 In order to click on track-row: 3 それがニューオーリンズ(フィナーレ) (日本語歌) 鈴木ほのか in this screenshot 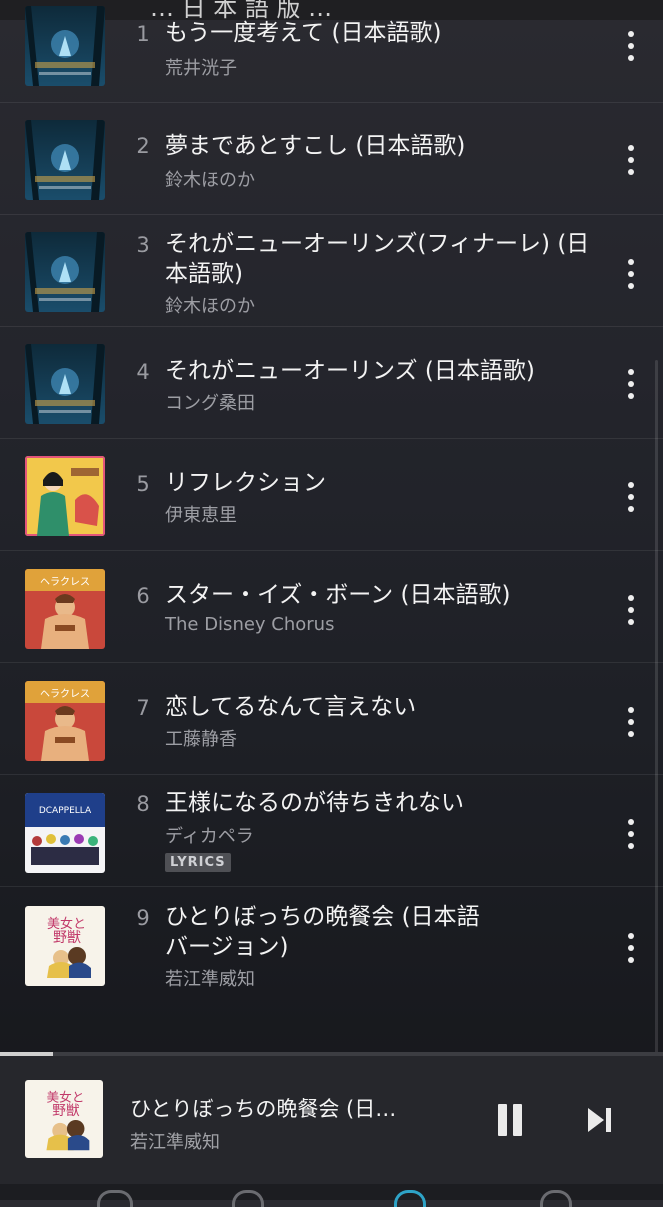, I will do `click(331, 271)`.